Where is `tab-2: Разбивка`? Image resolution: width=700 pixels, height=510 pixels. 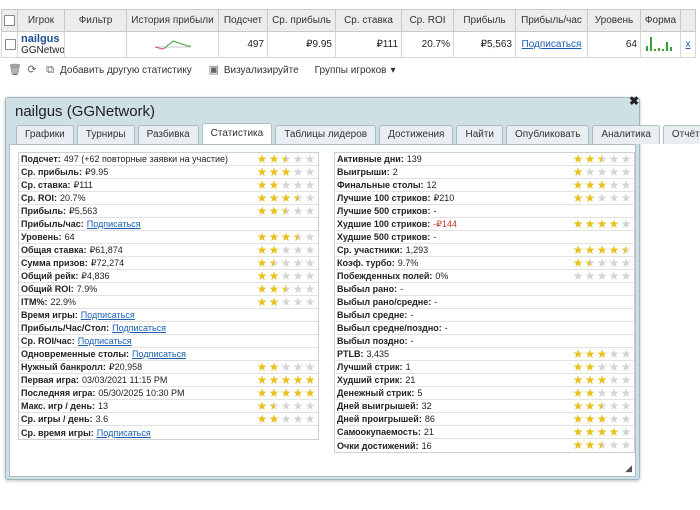
tab-2: Разбивка is located at coordinates (168, 134).